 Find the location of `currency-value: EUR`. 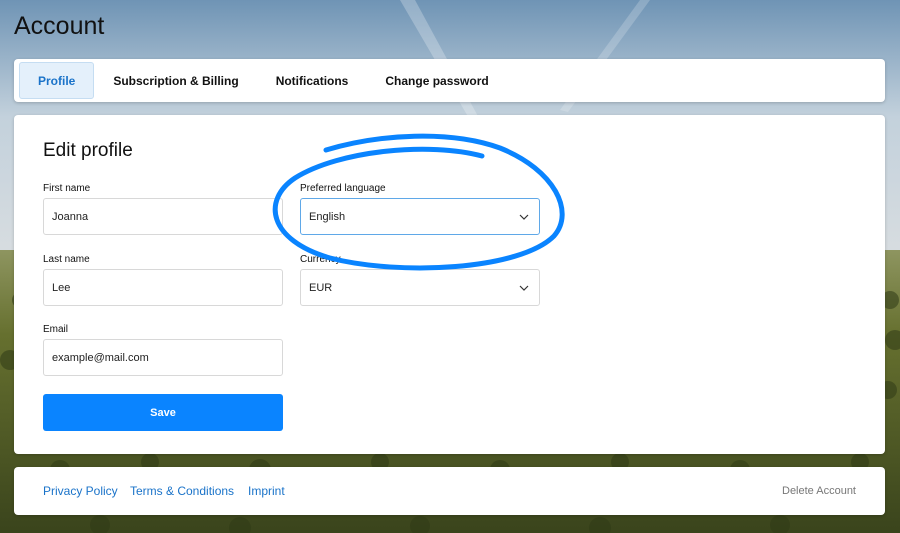

currency-value: EUR is located at coordinates (321, 287).